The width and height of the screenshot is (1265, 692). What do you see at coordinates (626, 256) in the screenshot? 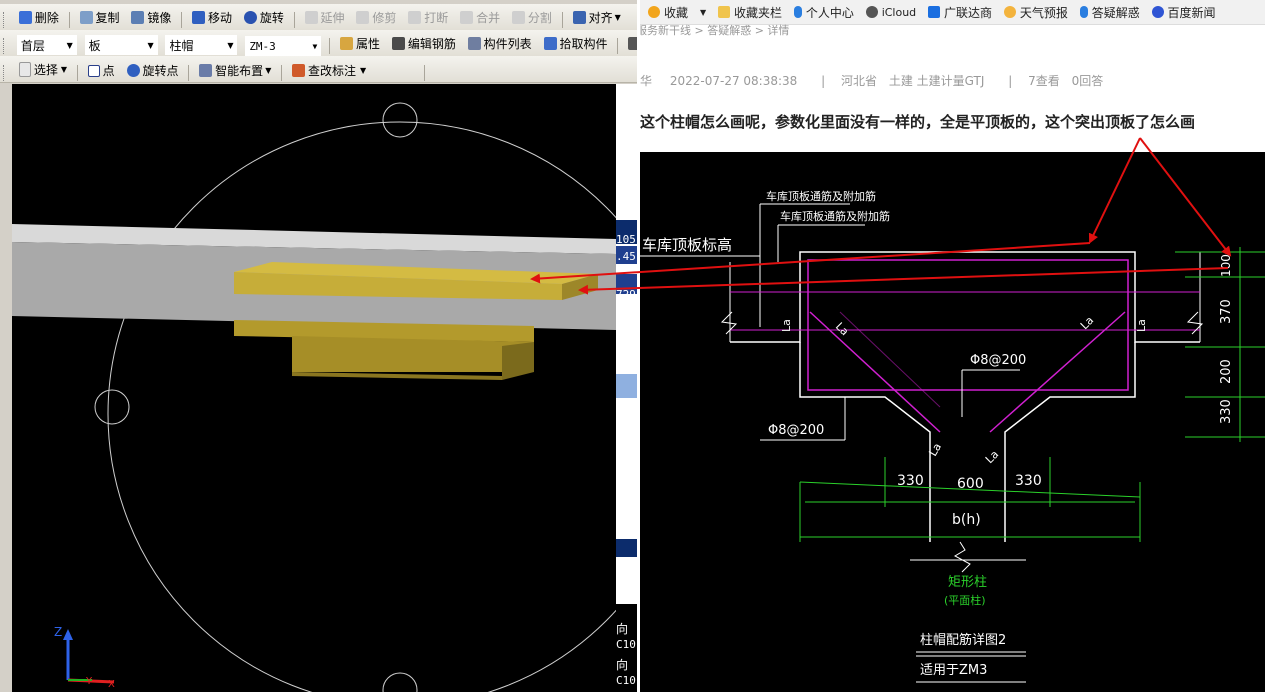
I see `side-value: .45` at bounding box center [626, 256].